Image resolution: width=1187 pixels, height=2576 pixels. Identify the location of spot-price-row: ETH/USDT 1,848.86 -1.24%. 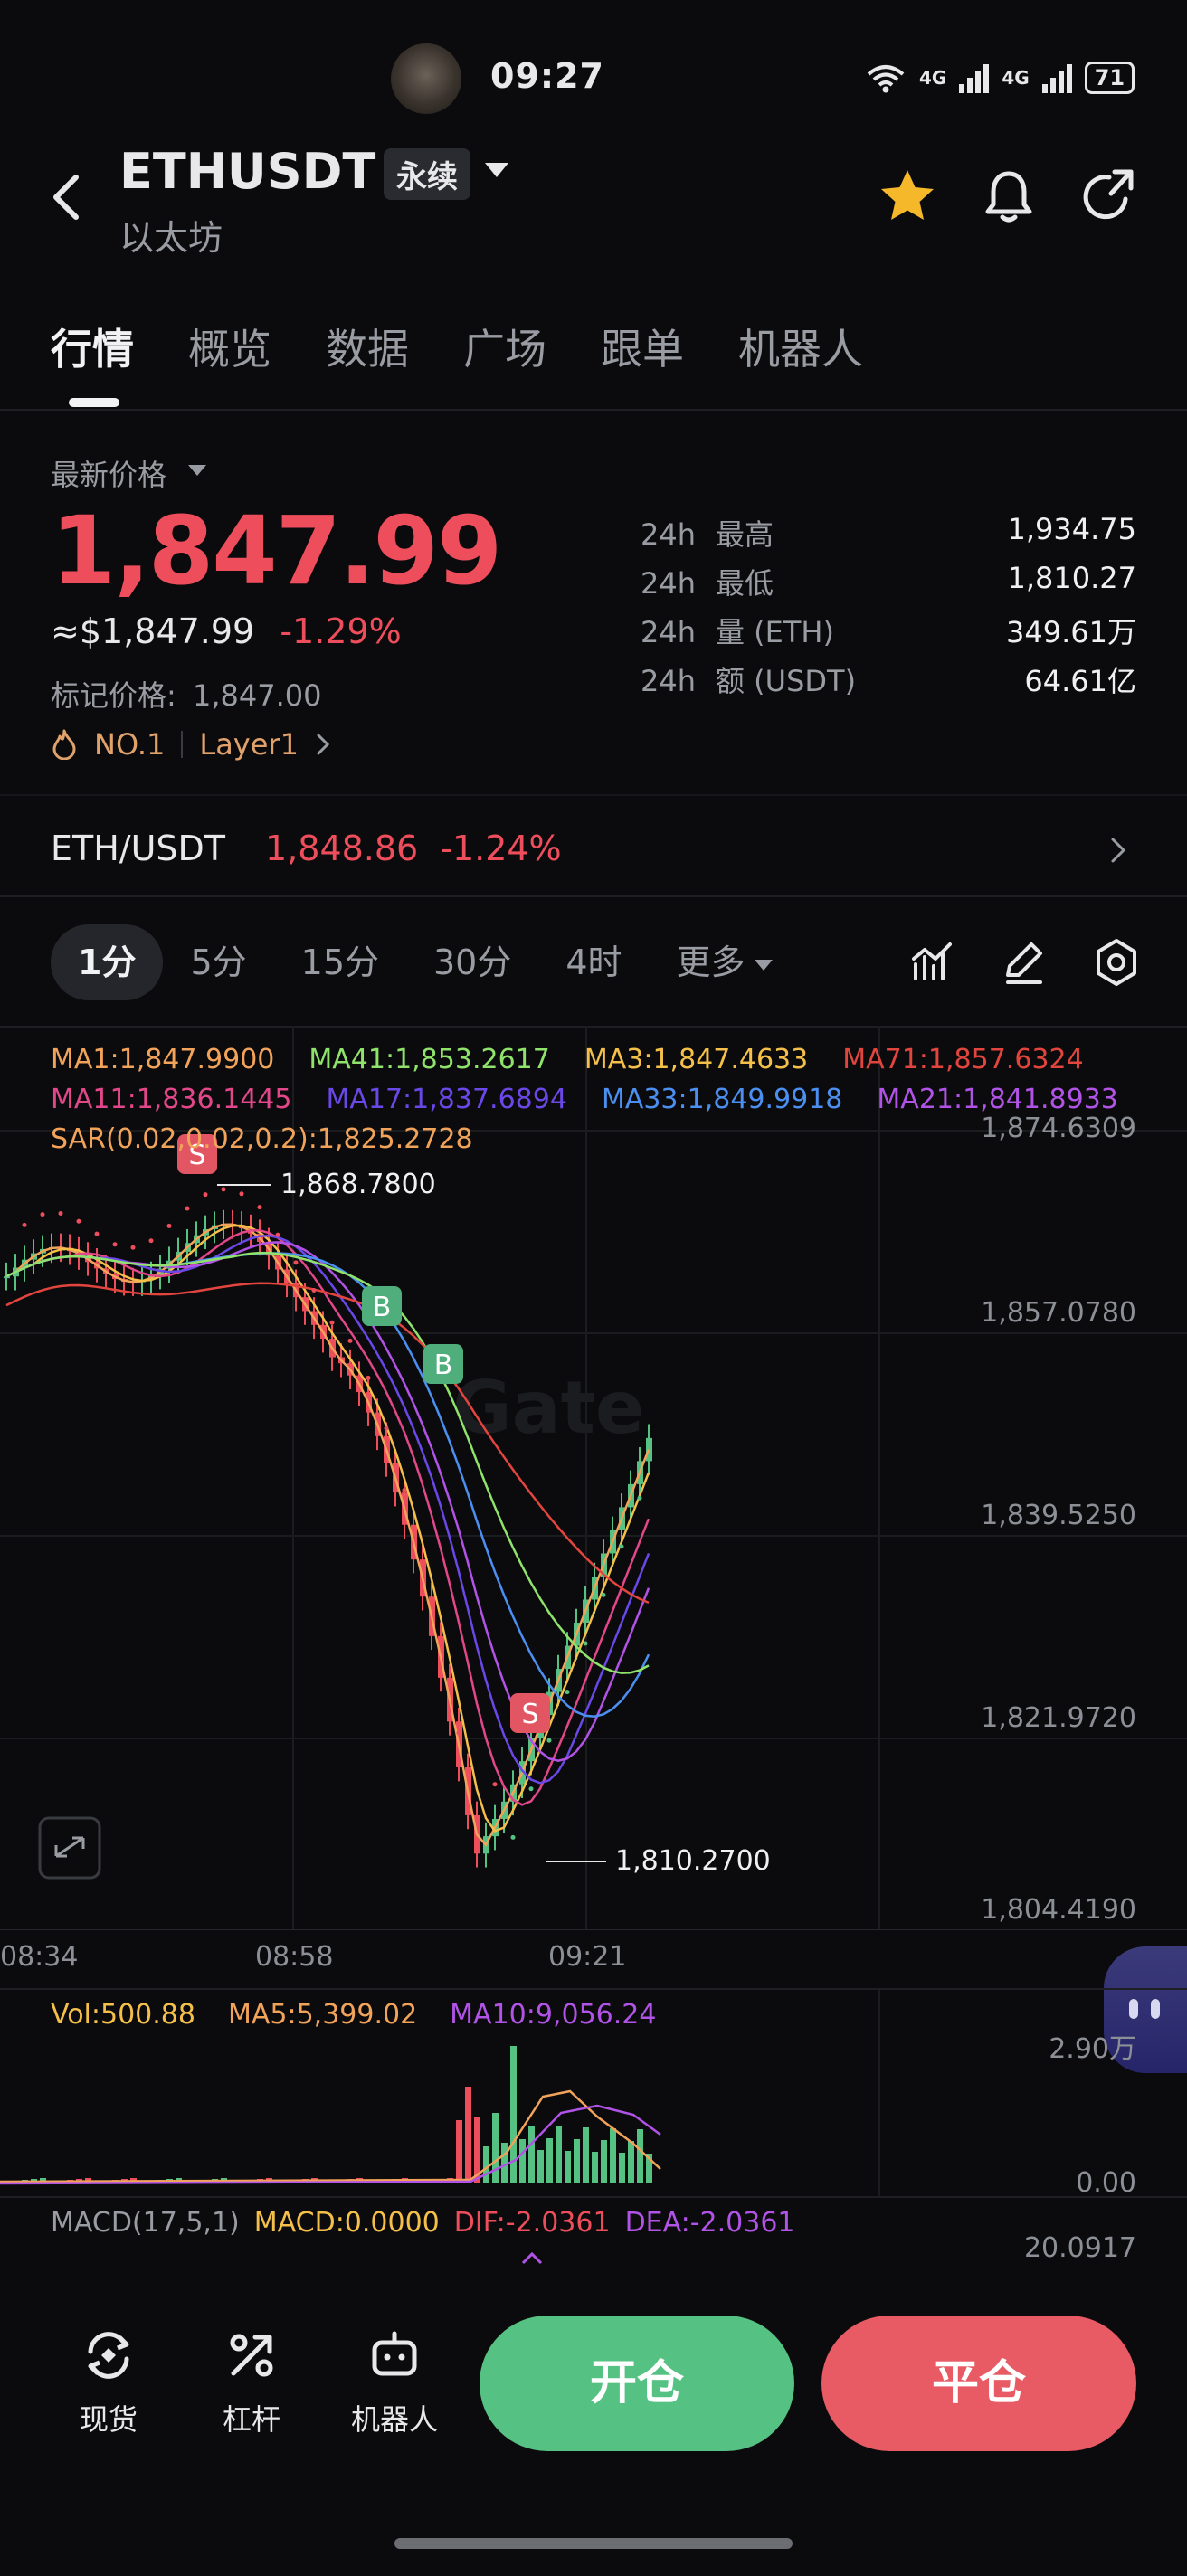
(306, 848).